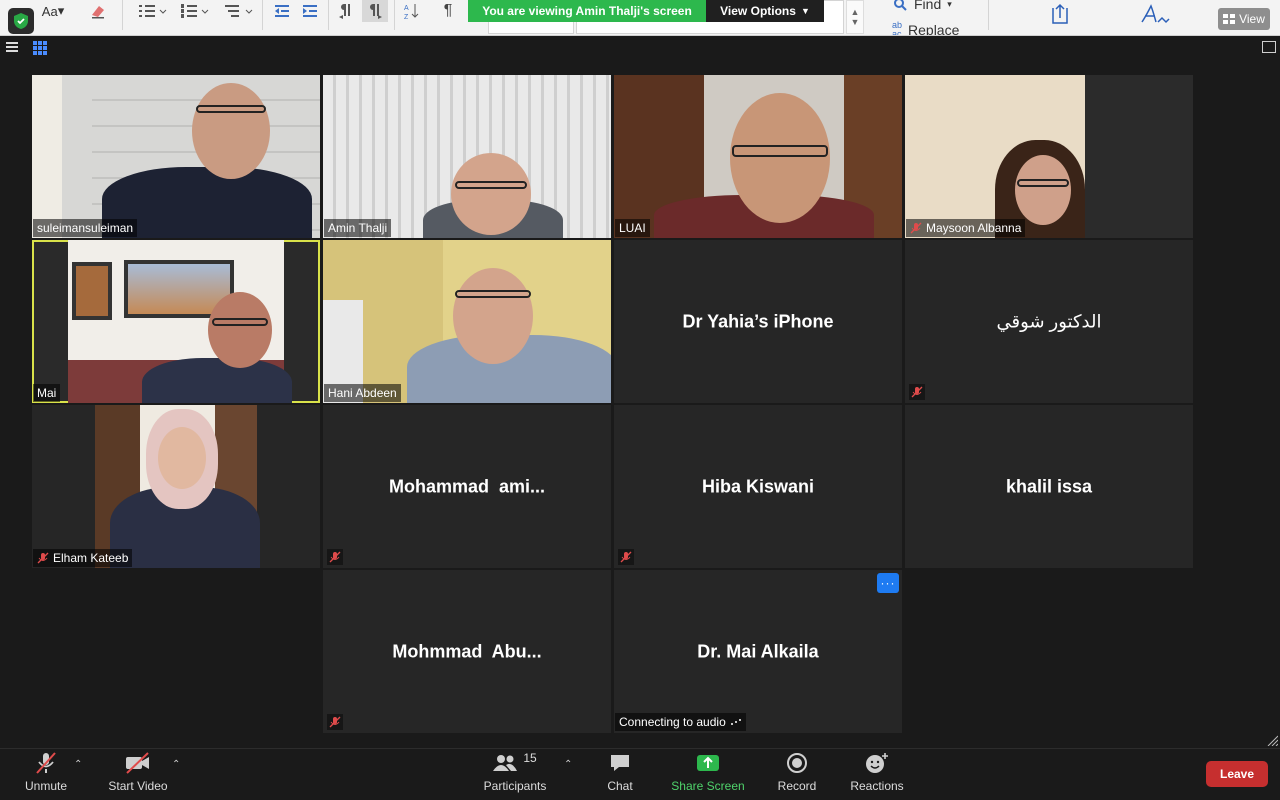 Image resolution: width=1280 pixels, height=800 pixels. What do you see at coordinates (282, 11) in the screenshot?
I see `decrease-indent-icon` at bounding box center [282, 11].